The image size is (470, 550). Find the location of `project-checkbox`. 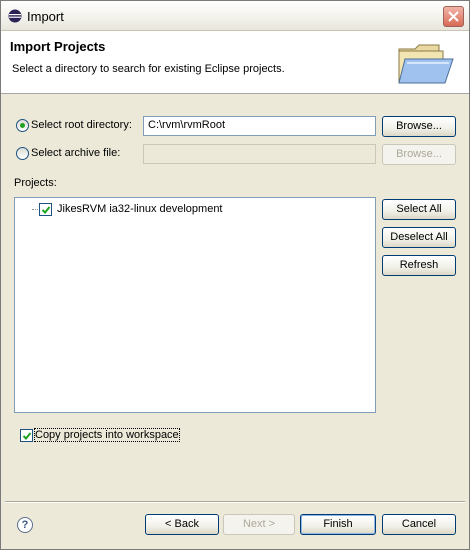

project-checkbox is located at coordinates (45, 209).